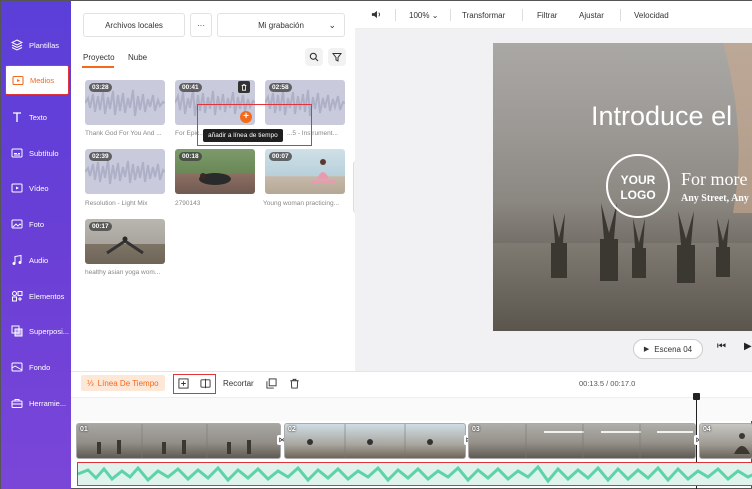 This screenshot has width=752, height=489. I want to click on timeline-clip: 03, so click(582, 441).